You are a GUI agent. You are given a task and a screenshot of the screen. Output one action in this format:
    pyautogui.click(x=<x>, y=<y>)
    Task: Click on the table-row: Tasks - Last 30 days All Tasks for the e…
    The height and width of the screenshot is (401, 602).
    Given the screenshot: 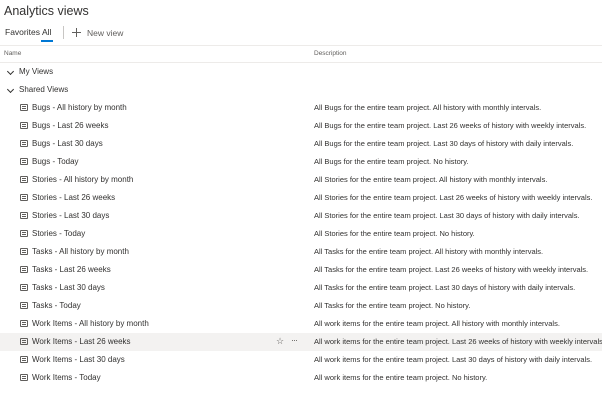 What is the action you would take?
    pyautogui.click(x=301, y=288)
    